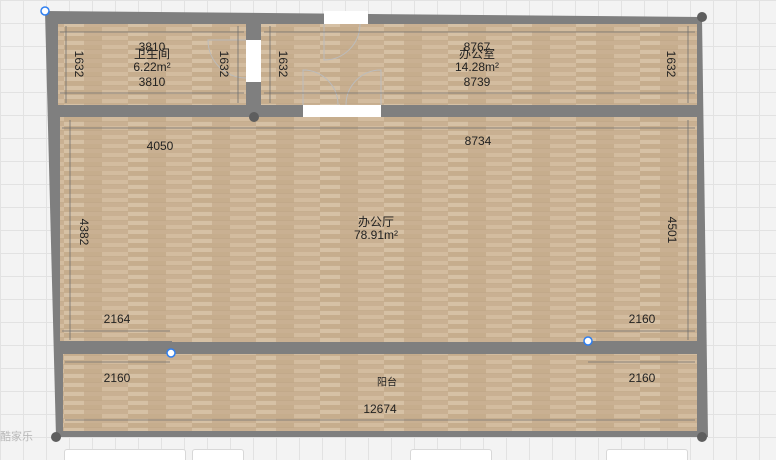  What do you see at coordinates (672, 230) in the screenshot?
I see `dim-hall-right: 4501` at bounding box center [672, 230].